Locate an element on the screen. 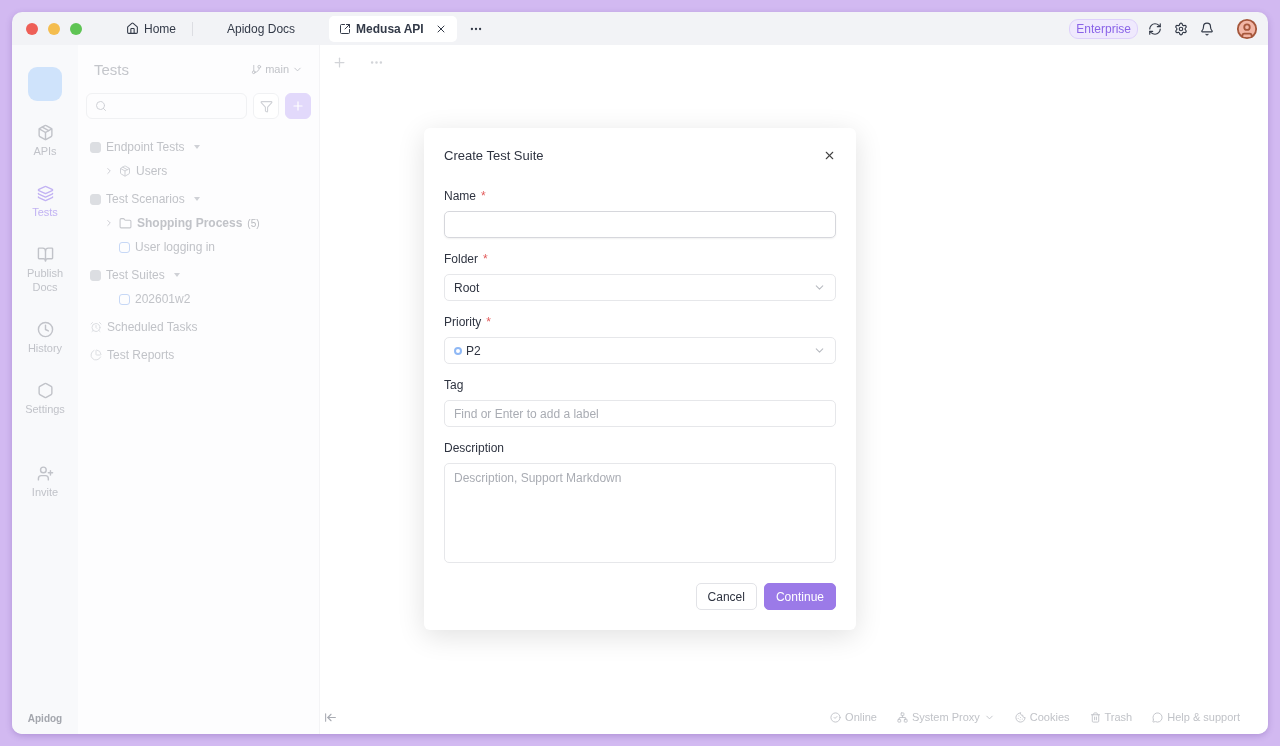 The width and height of the screenshot is (1280, 746). input-field: Find or Enter to add a label is located at coordinates (640, 413).